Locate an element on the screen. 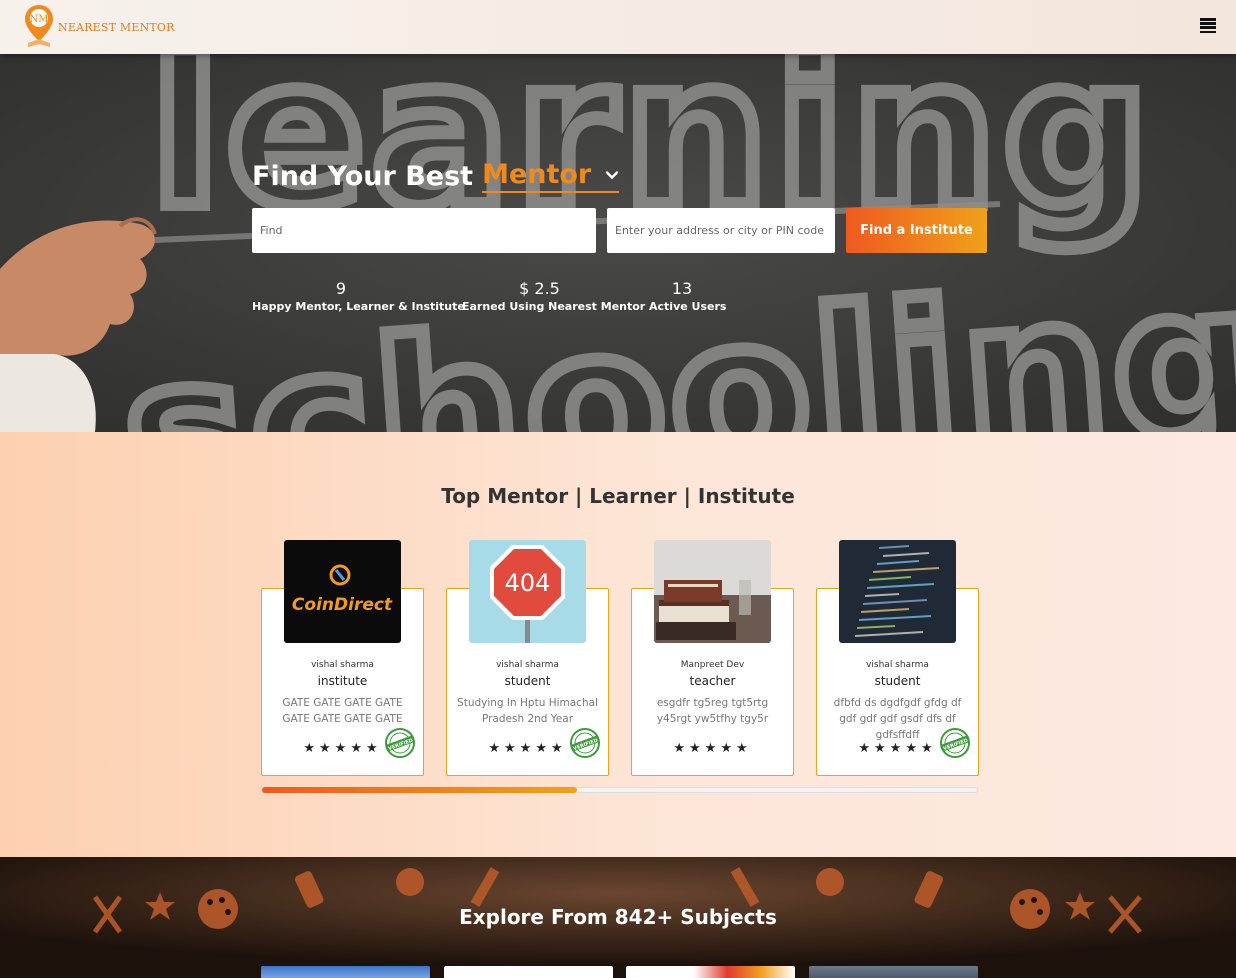  subjects-section: Explore From 842+ Subjects is located at coordinates (618, 917).